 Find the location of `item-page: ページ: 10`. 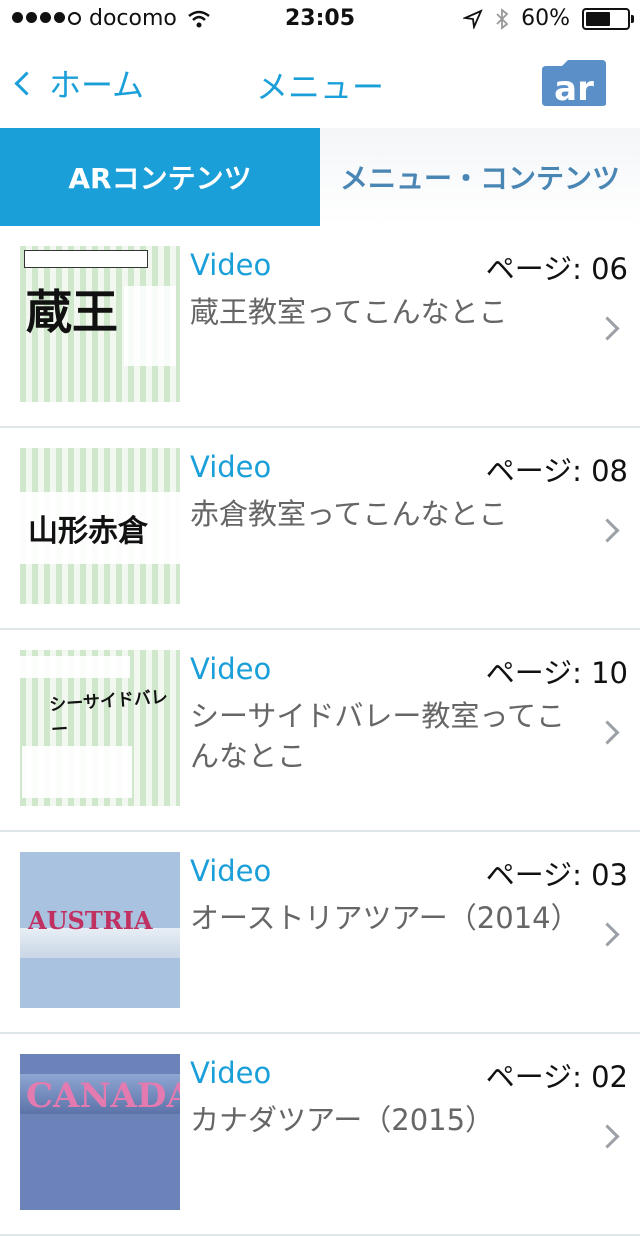

item-page: ページ: 10 is located at coordinates (556, 673).